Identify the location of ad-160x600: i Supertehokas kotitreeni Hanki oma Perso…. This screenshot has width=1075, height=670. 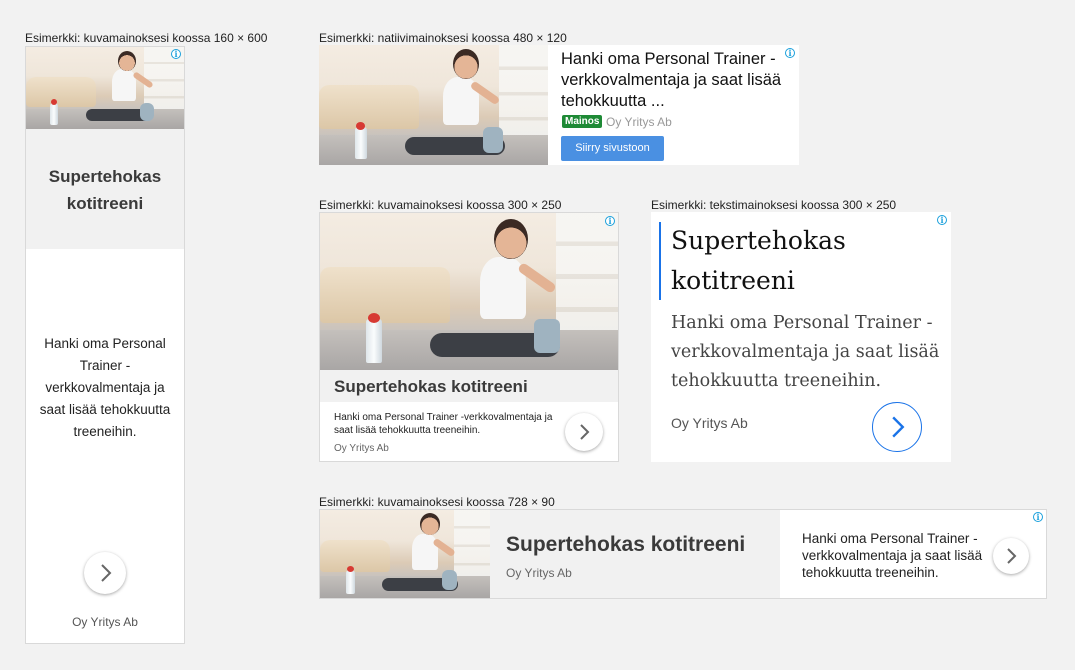
(105, 345).